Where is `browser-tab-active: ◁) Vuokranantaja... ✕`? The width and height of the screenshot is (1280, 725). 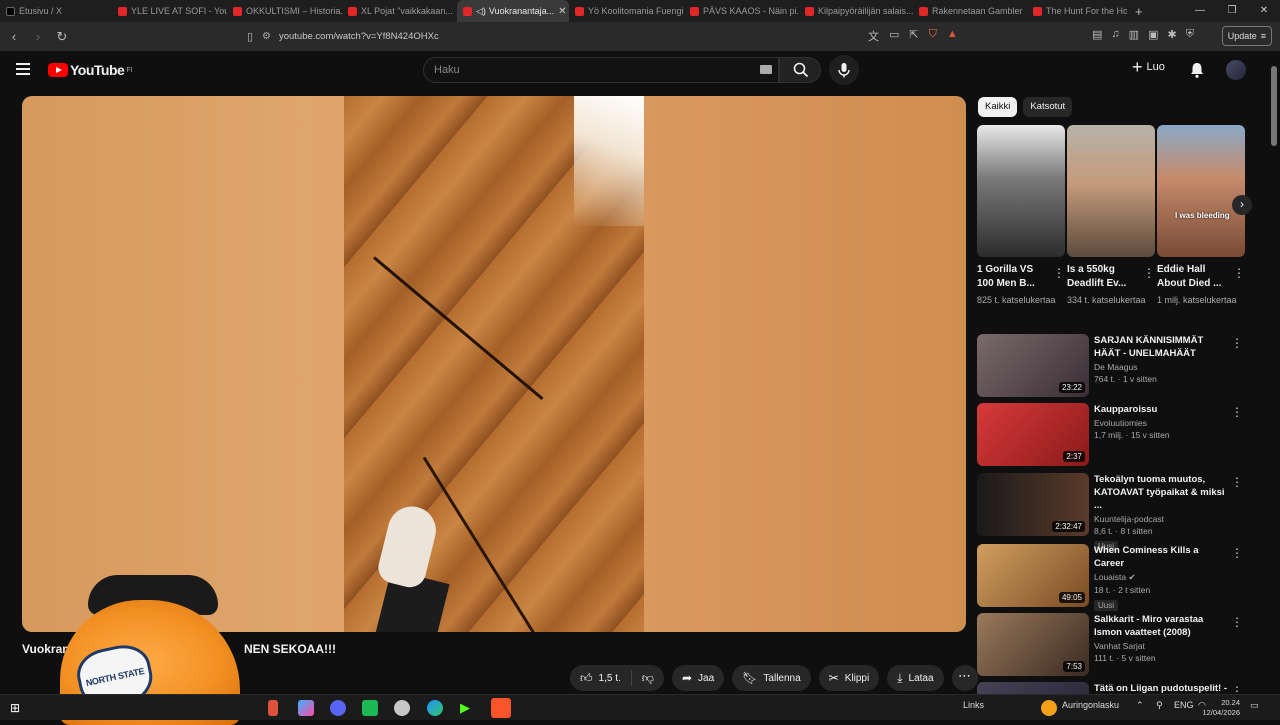
browser-tab-active: ◁) Vuokranantaja... ✕ is located at coordinates (513, 11).